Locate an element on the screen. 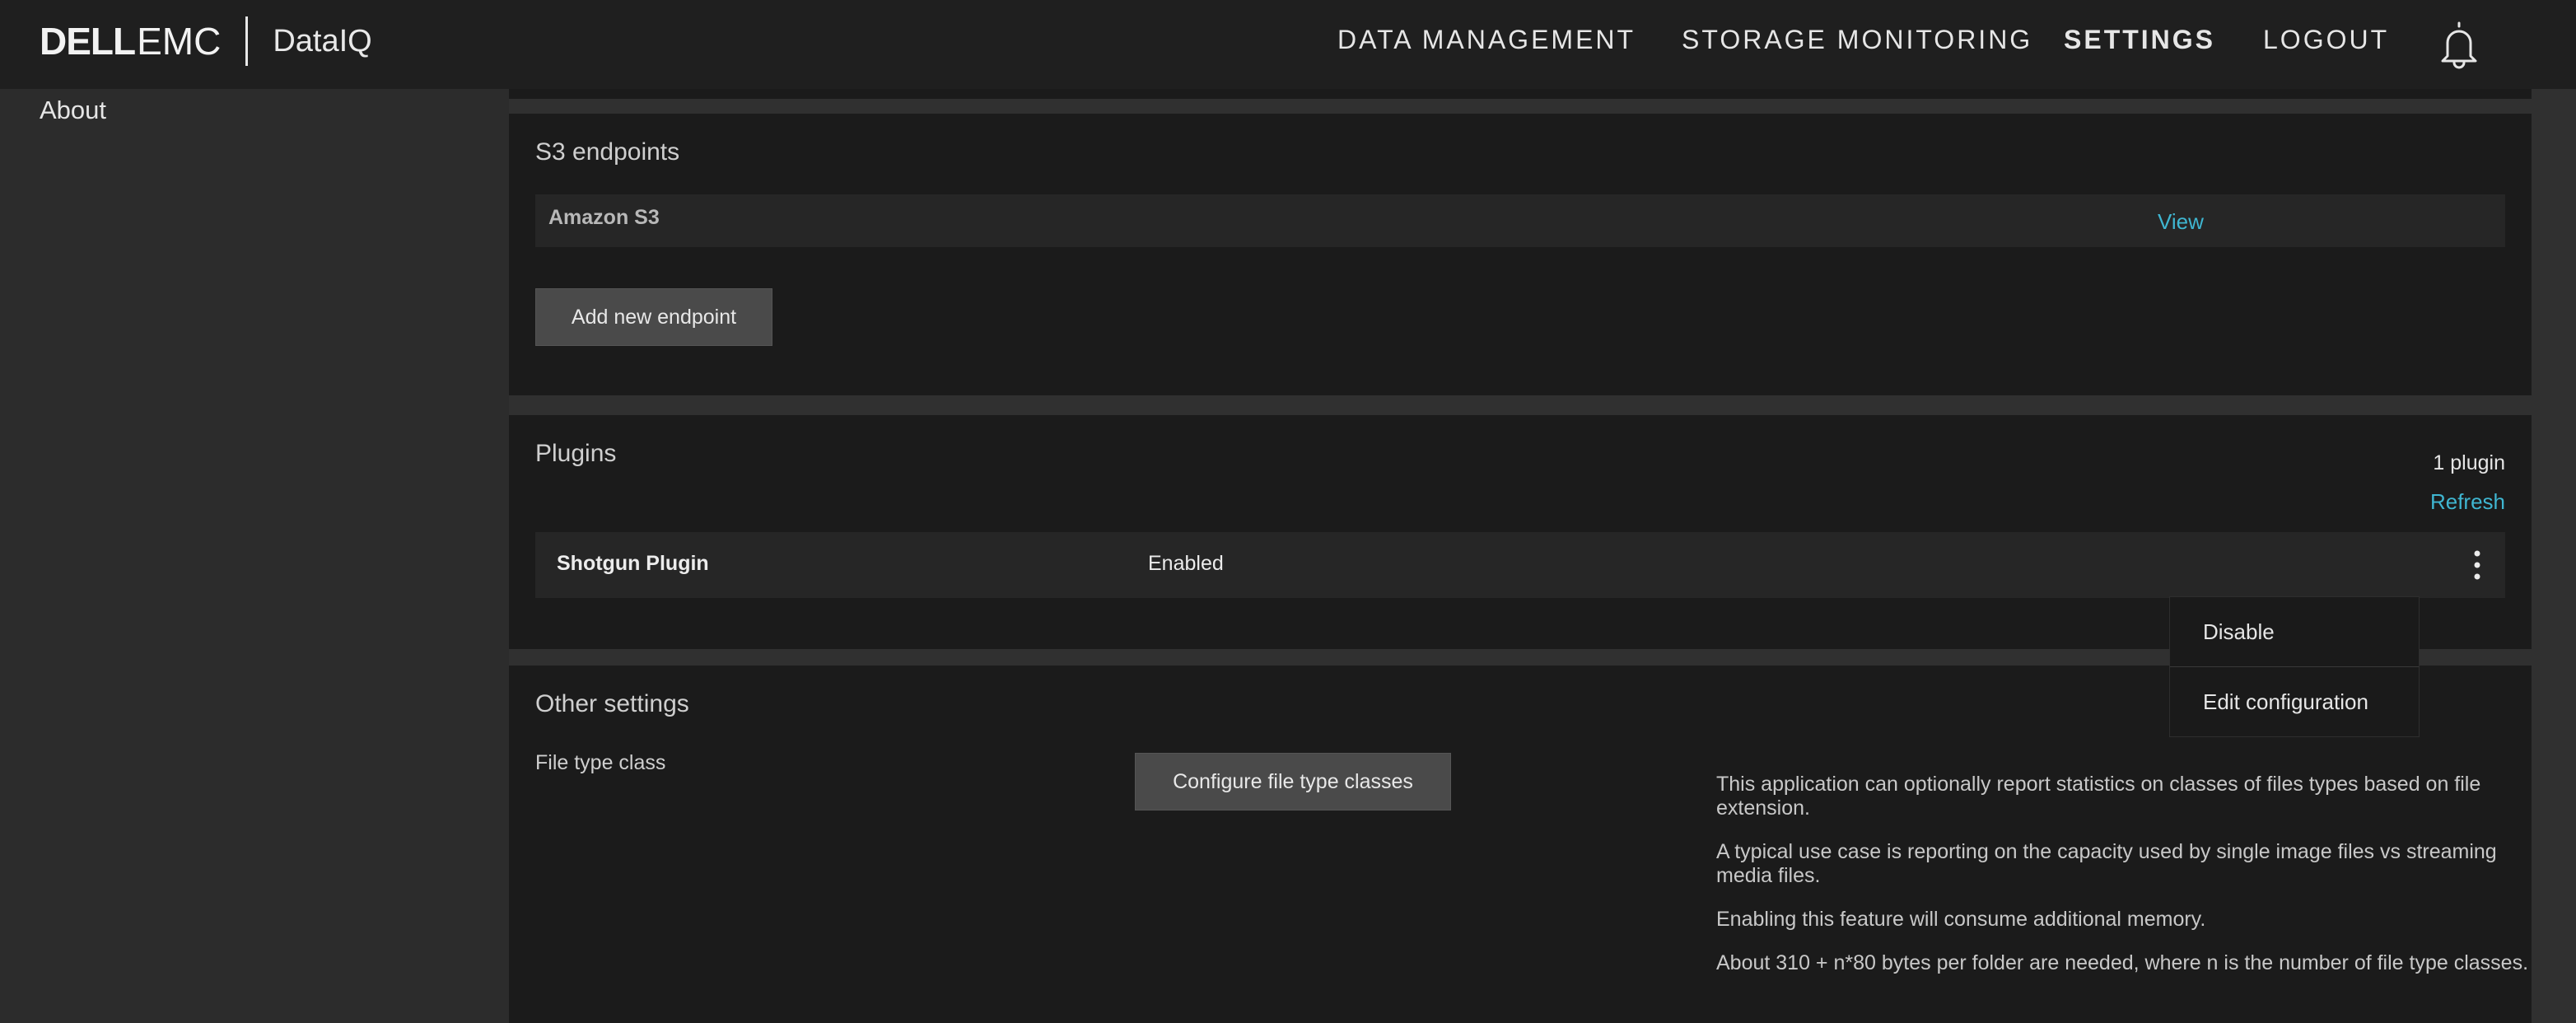 The width and height of the screenshot is (2576, 1023). menu-item-disable: Disable is located at coordinates (2294, 631).